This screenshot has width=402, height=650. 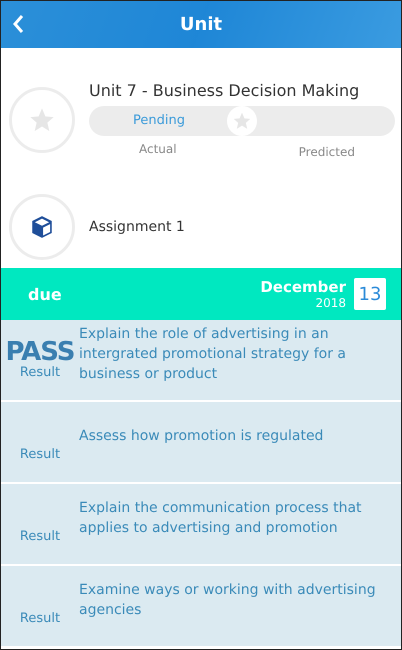 What do you see at coordinates (370, 294) in the screenshot?
I see `calendar-day: 13` at bounding box center [370, 294].